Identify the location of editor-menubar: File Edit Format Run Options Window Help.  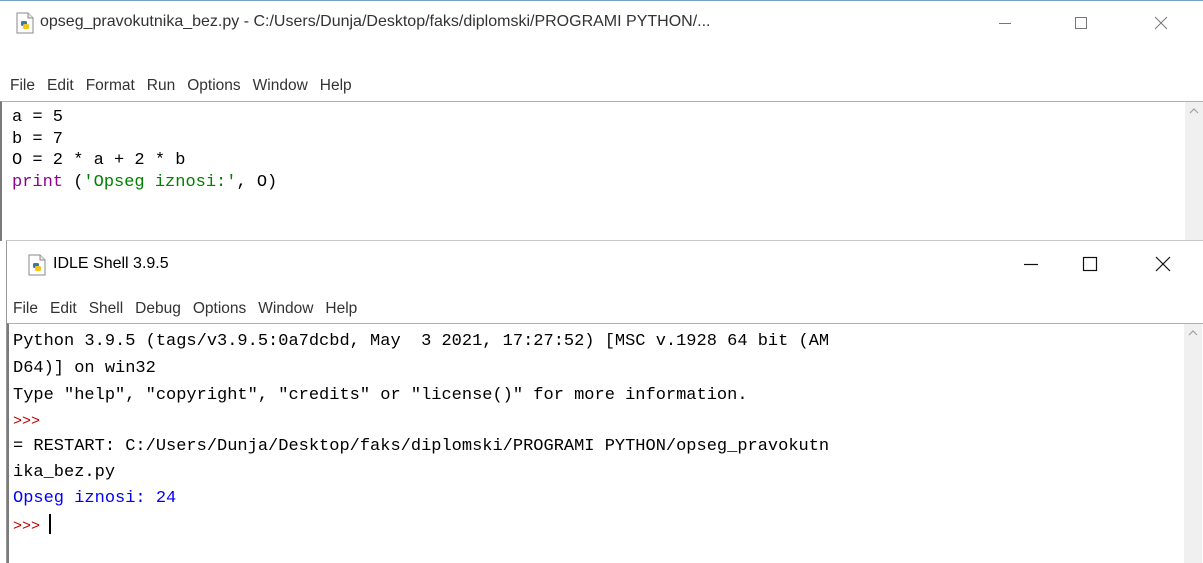
(181, 86).